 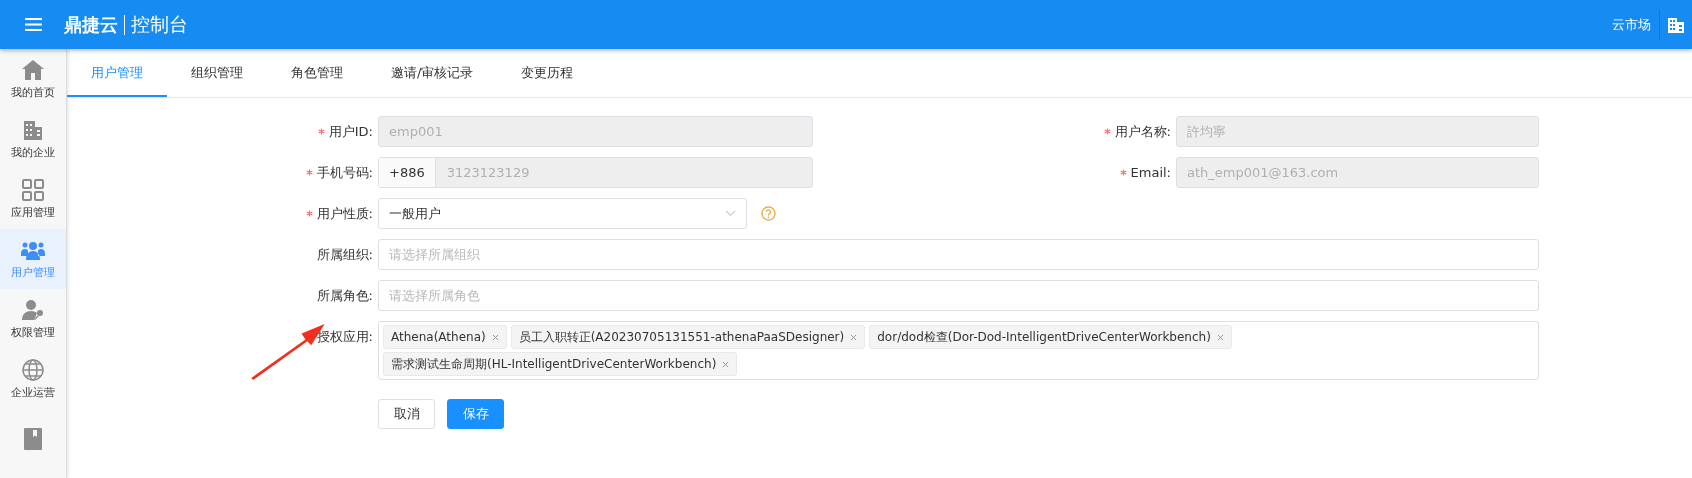 I want to click on input-field: 请选择所属组织, so click(x=958, y=254).